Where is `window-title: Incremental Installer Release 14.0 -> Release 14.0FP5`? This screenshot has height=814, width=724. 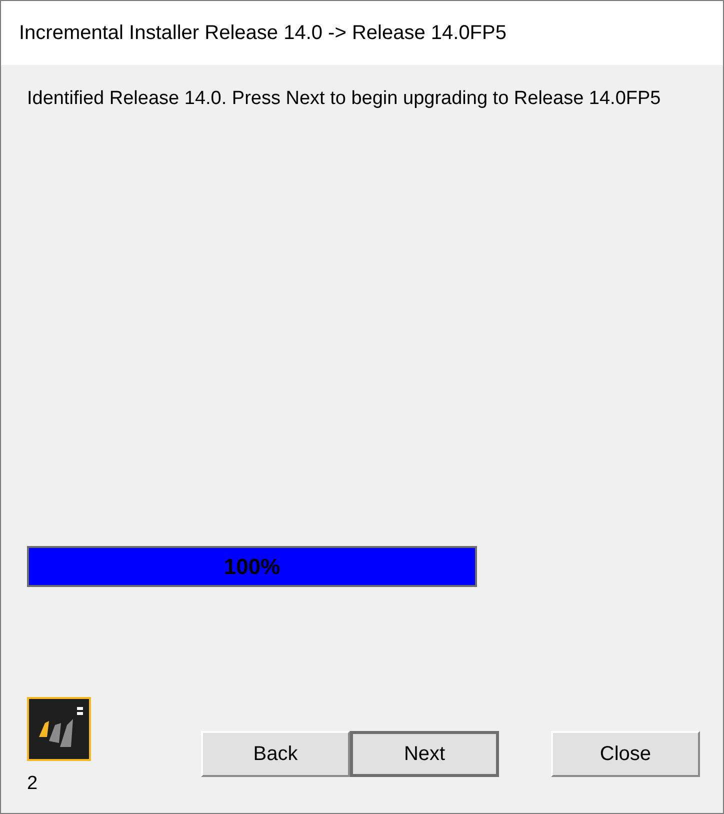
window-title: Incremental Installer Release 14.0 -> Release 14.0FP5 is located at coordinates (262, 33).